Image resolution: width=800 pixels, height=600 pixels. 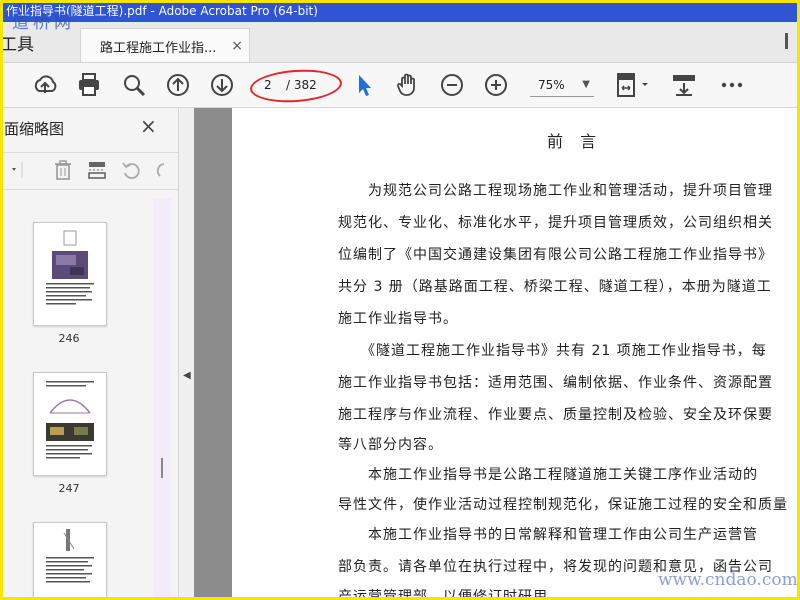 I want to click on page-up-icon, so click(x=178, y=85).